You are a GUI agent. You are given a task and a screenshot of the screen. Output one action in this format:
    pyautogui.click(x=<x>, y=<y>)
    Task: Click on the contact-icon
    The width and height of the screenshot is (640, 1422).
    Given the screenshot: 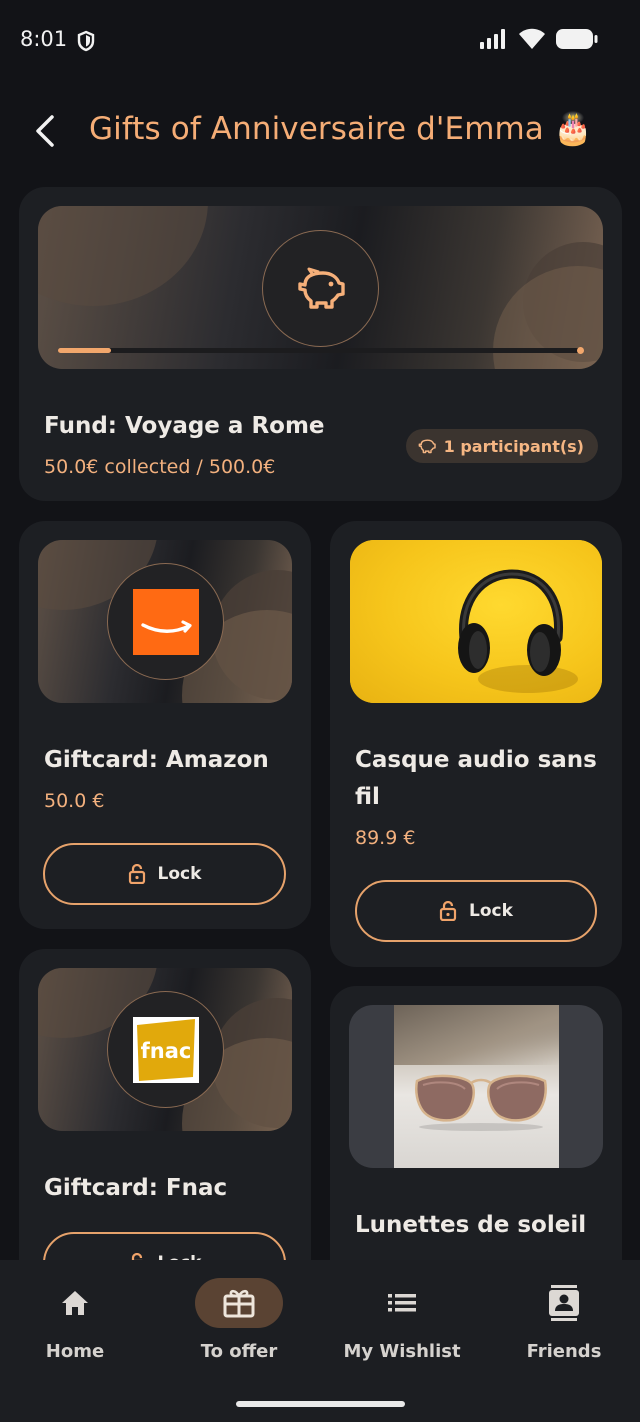 What is the action you would take?
    pyautogui.click(x=564, y=1303)
    